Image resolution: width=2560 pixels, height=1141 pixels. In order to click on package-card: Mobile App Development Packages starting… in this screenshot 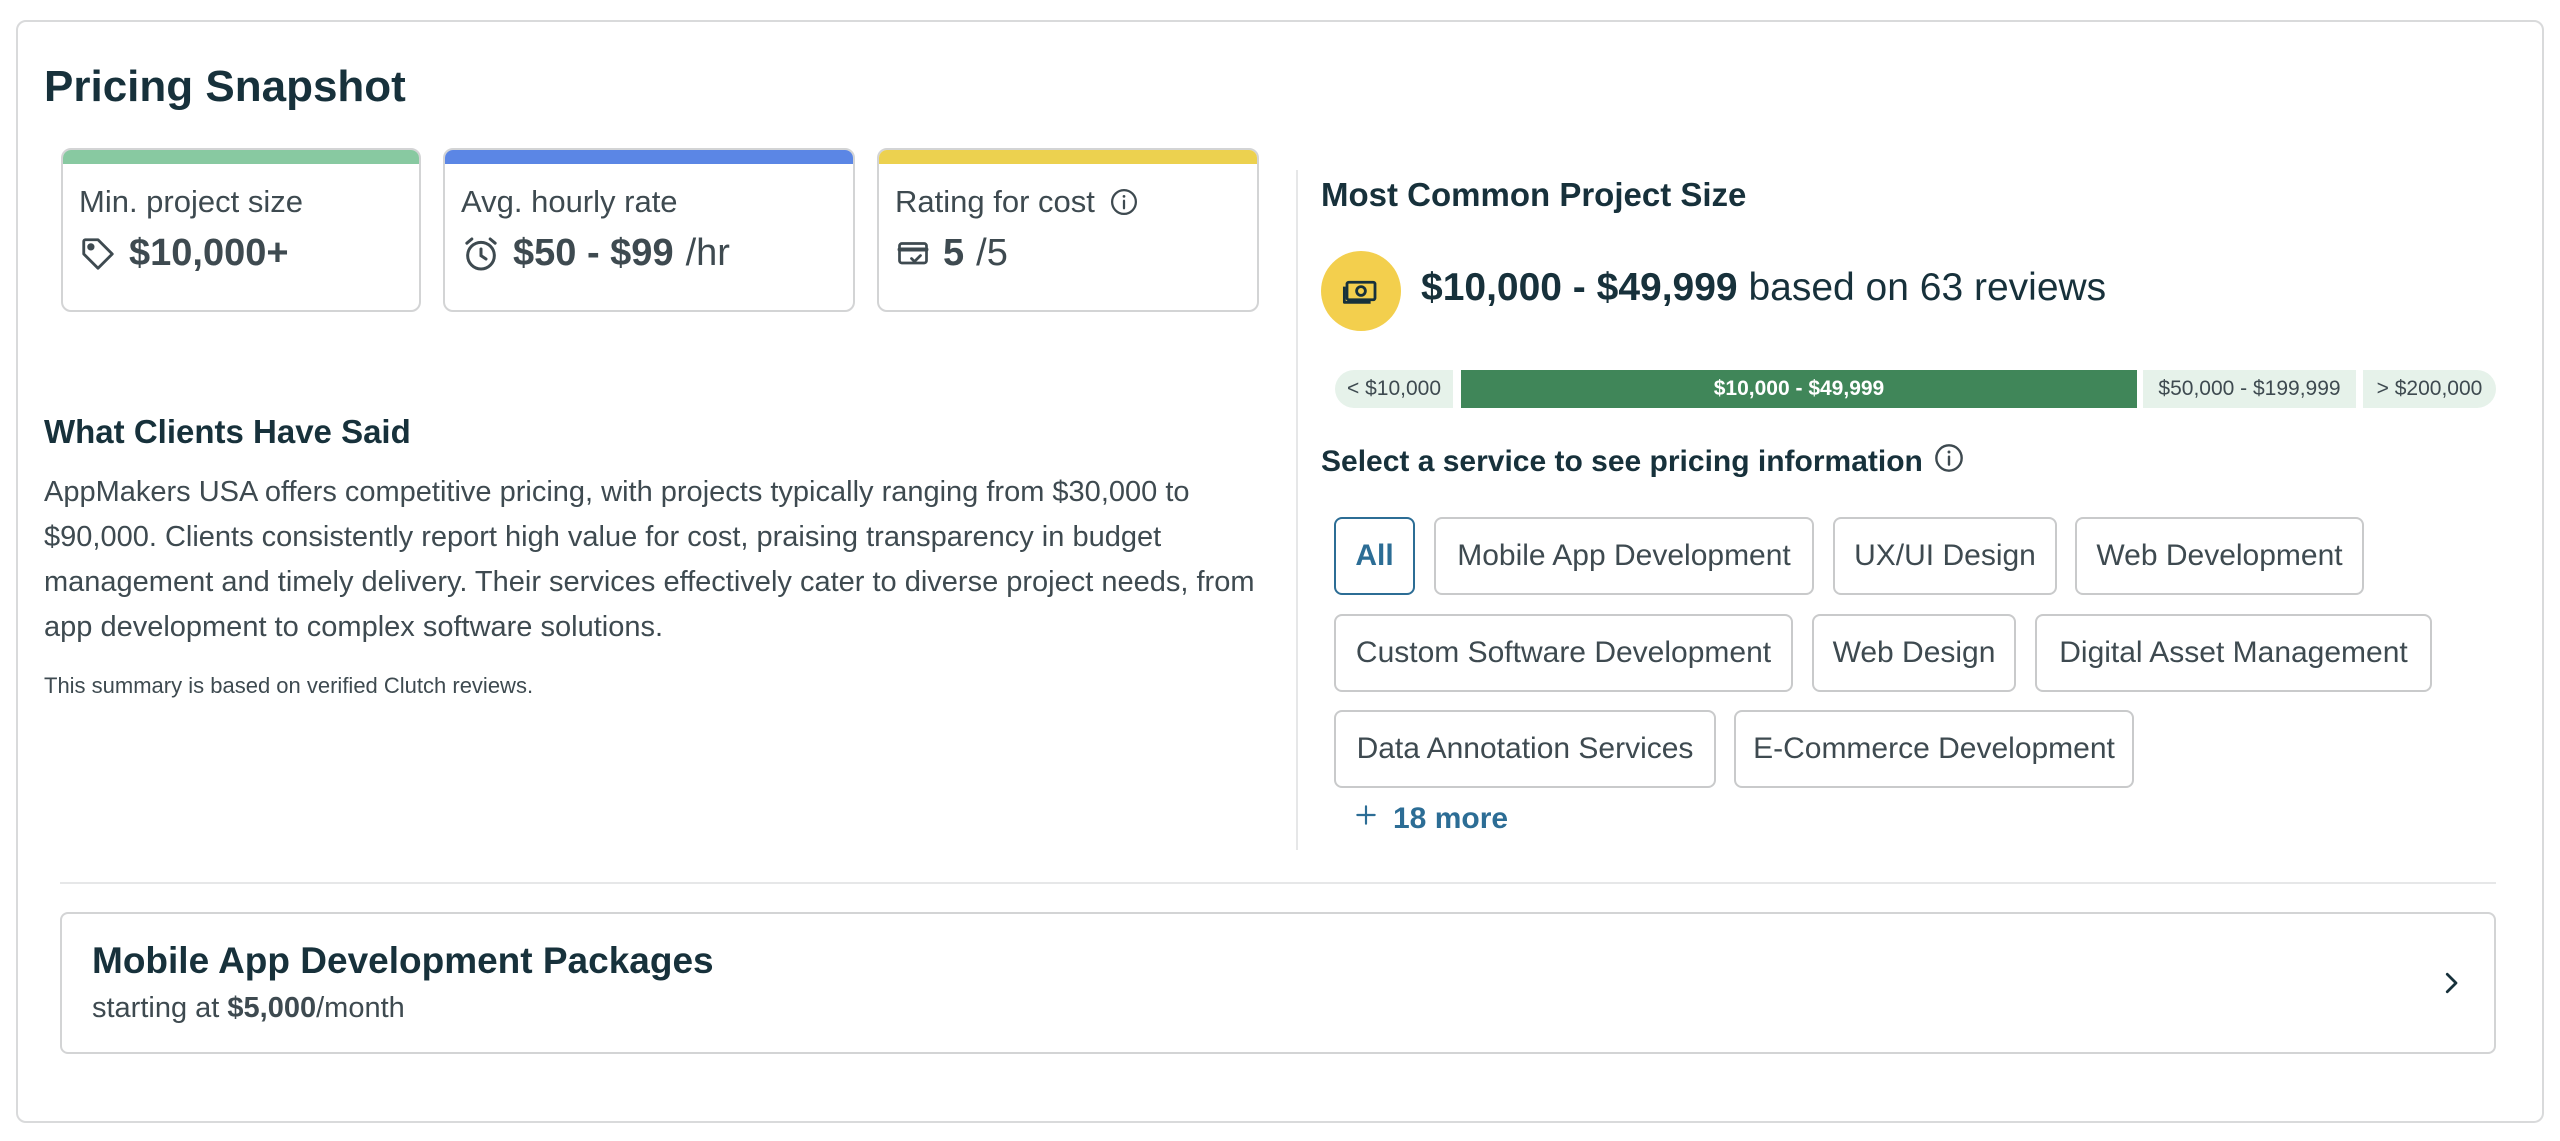, I will do `click(1278, 983)`.